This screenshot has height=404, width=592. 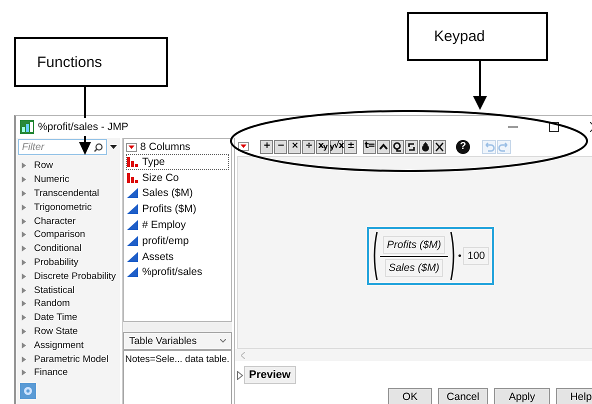 I want to click on annotation-box: Keypad, so click(x=477, y=36).